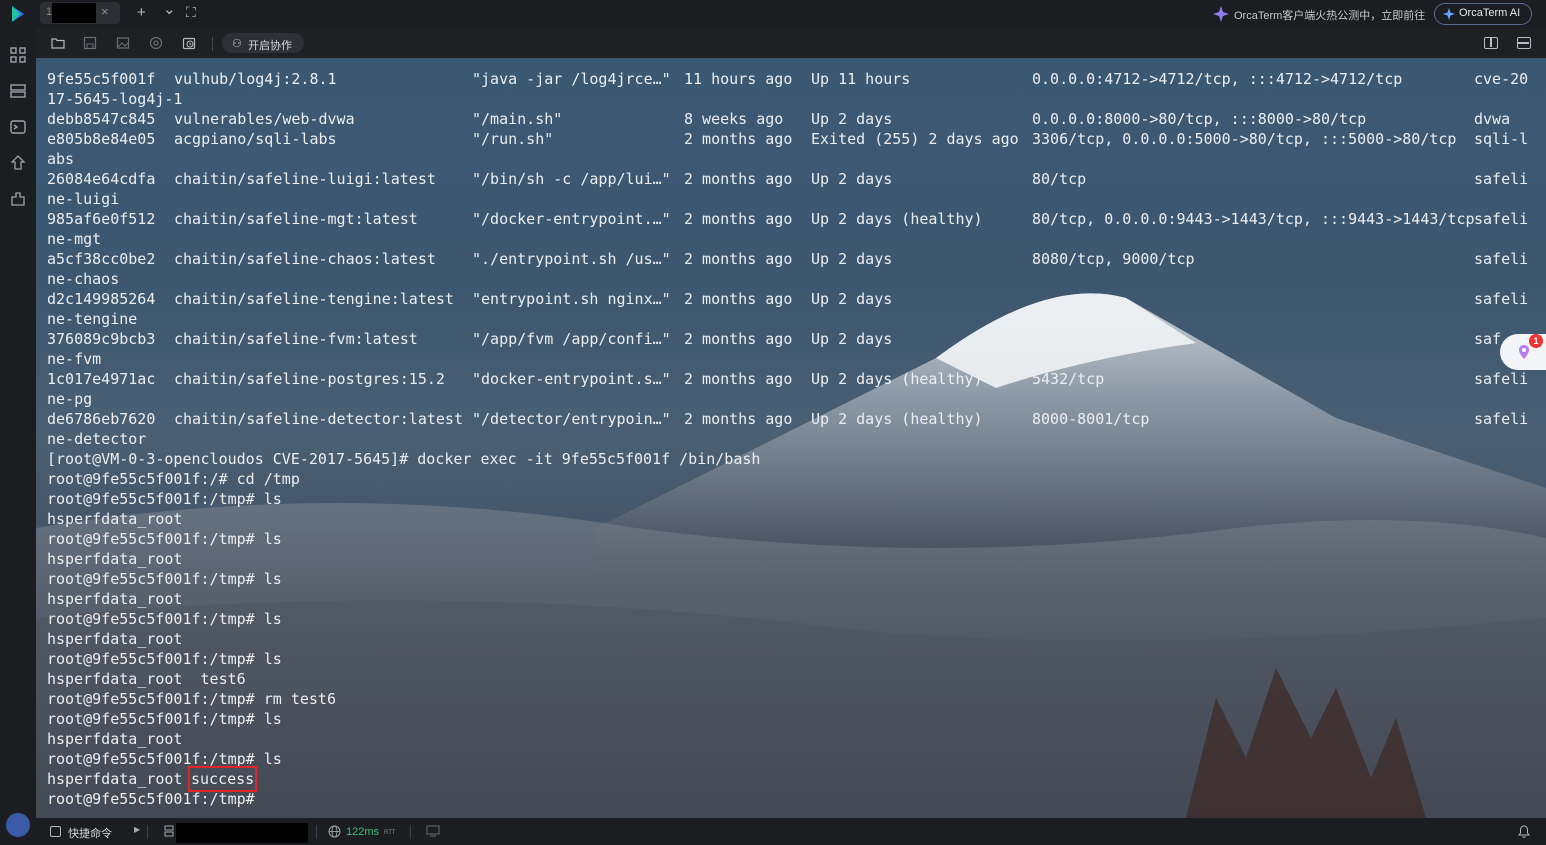 The width and height of the screenshot is (1546, 845). What do you see at coordinates (1536, 341) in the screenshot?
I see `notification-badge: 1` at bounding box center [1536, 341].